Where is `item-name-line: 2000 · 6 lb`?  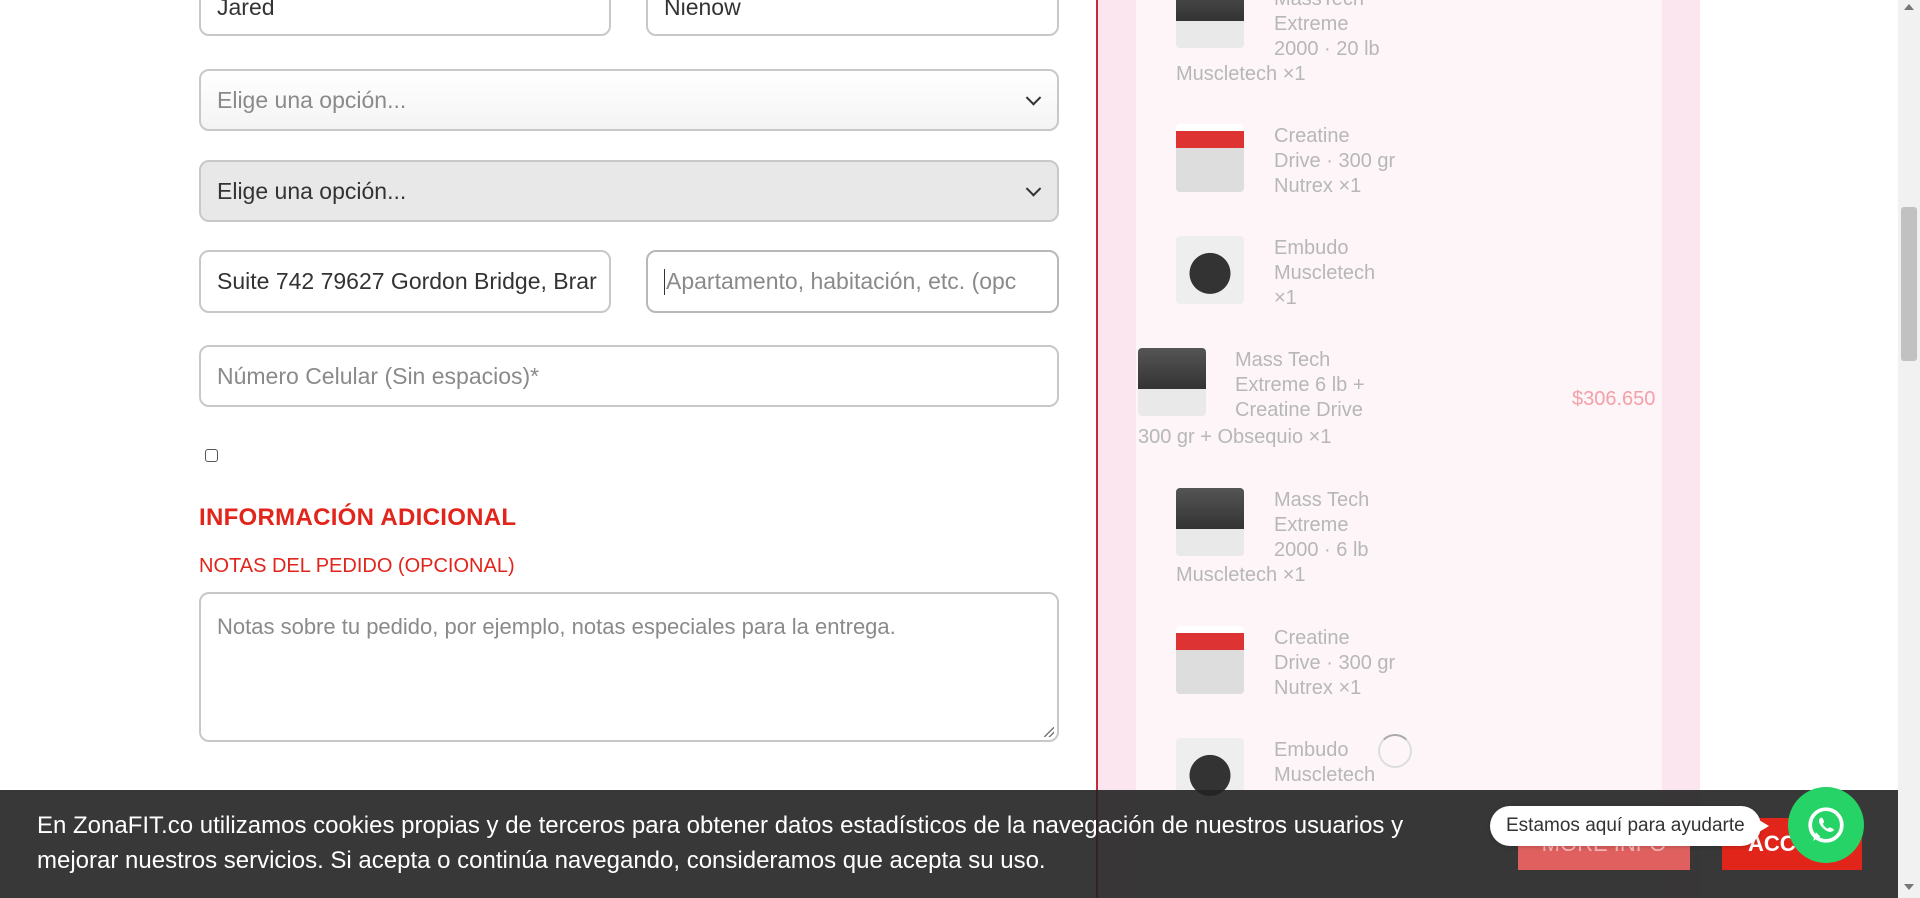 item-name-line: 2000 · 6 lb is located at coordinates (1321, 550).